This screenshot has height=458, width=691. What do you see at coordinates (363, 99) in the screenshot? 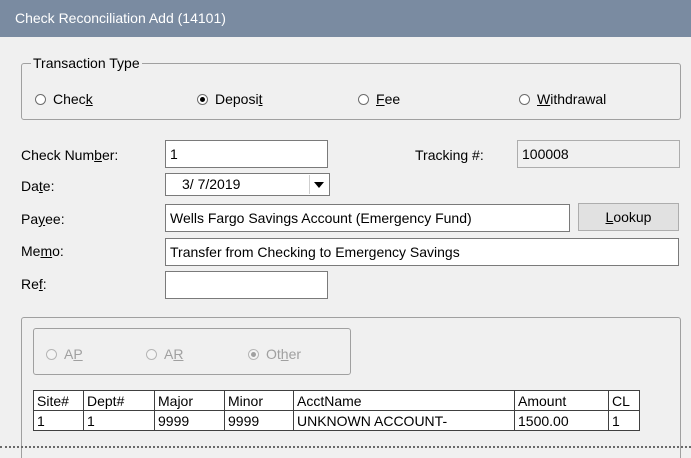
I see `radio-fee-indicator` at bounding box center [363, 99].